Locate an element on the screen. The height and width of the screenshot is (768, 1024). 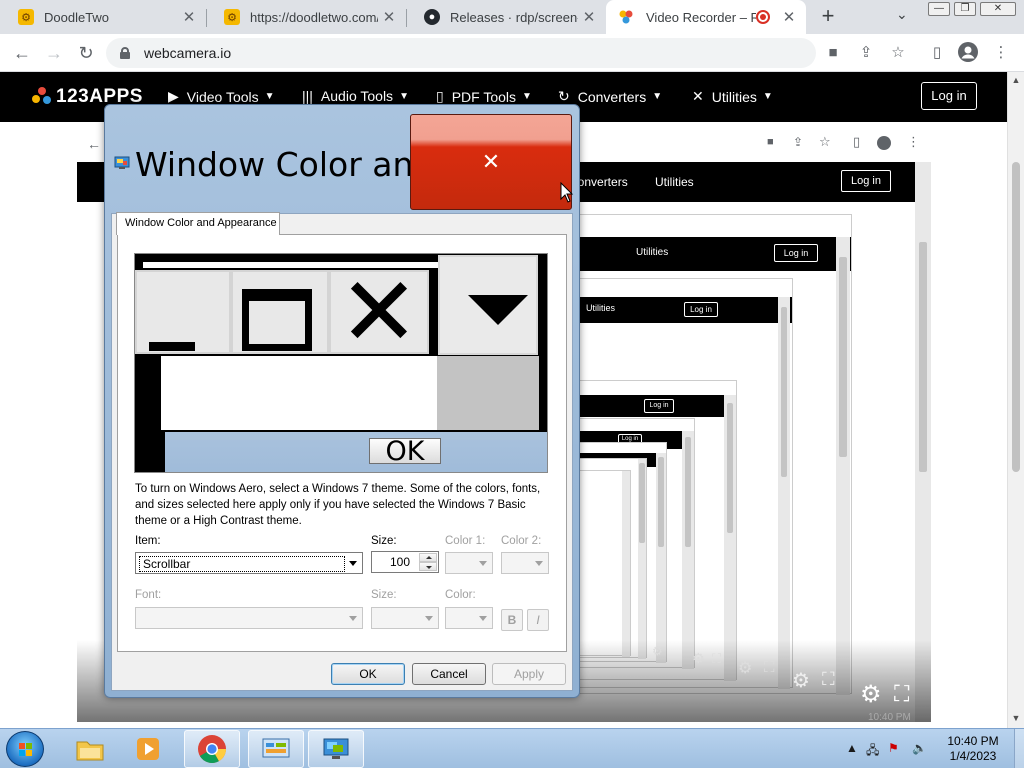
tab-video-recorder: Video Recorder – Re ✕ is located at coordinates (706, 17).